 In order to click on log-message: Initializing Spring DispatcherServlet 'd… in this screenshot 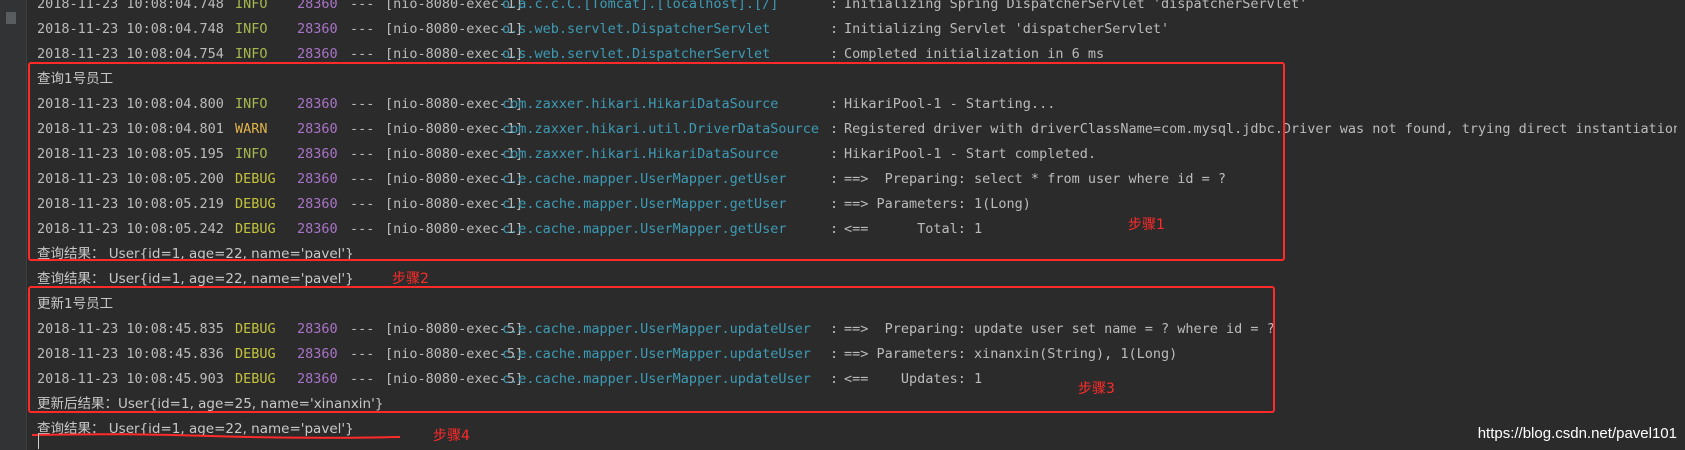, I will do `click(1076, 6)`.